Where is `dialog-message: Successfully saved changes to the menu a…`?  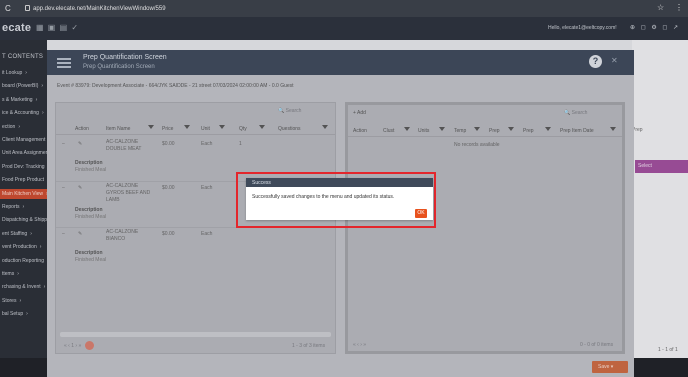
dialog-message: Successfully saved changes to the menu a… is located at coordinates (323, 197).